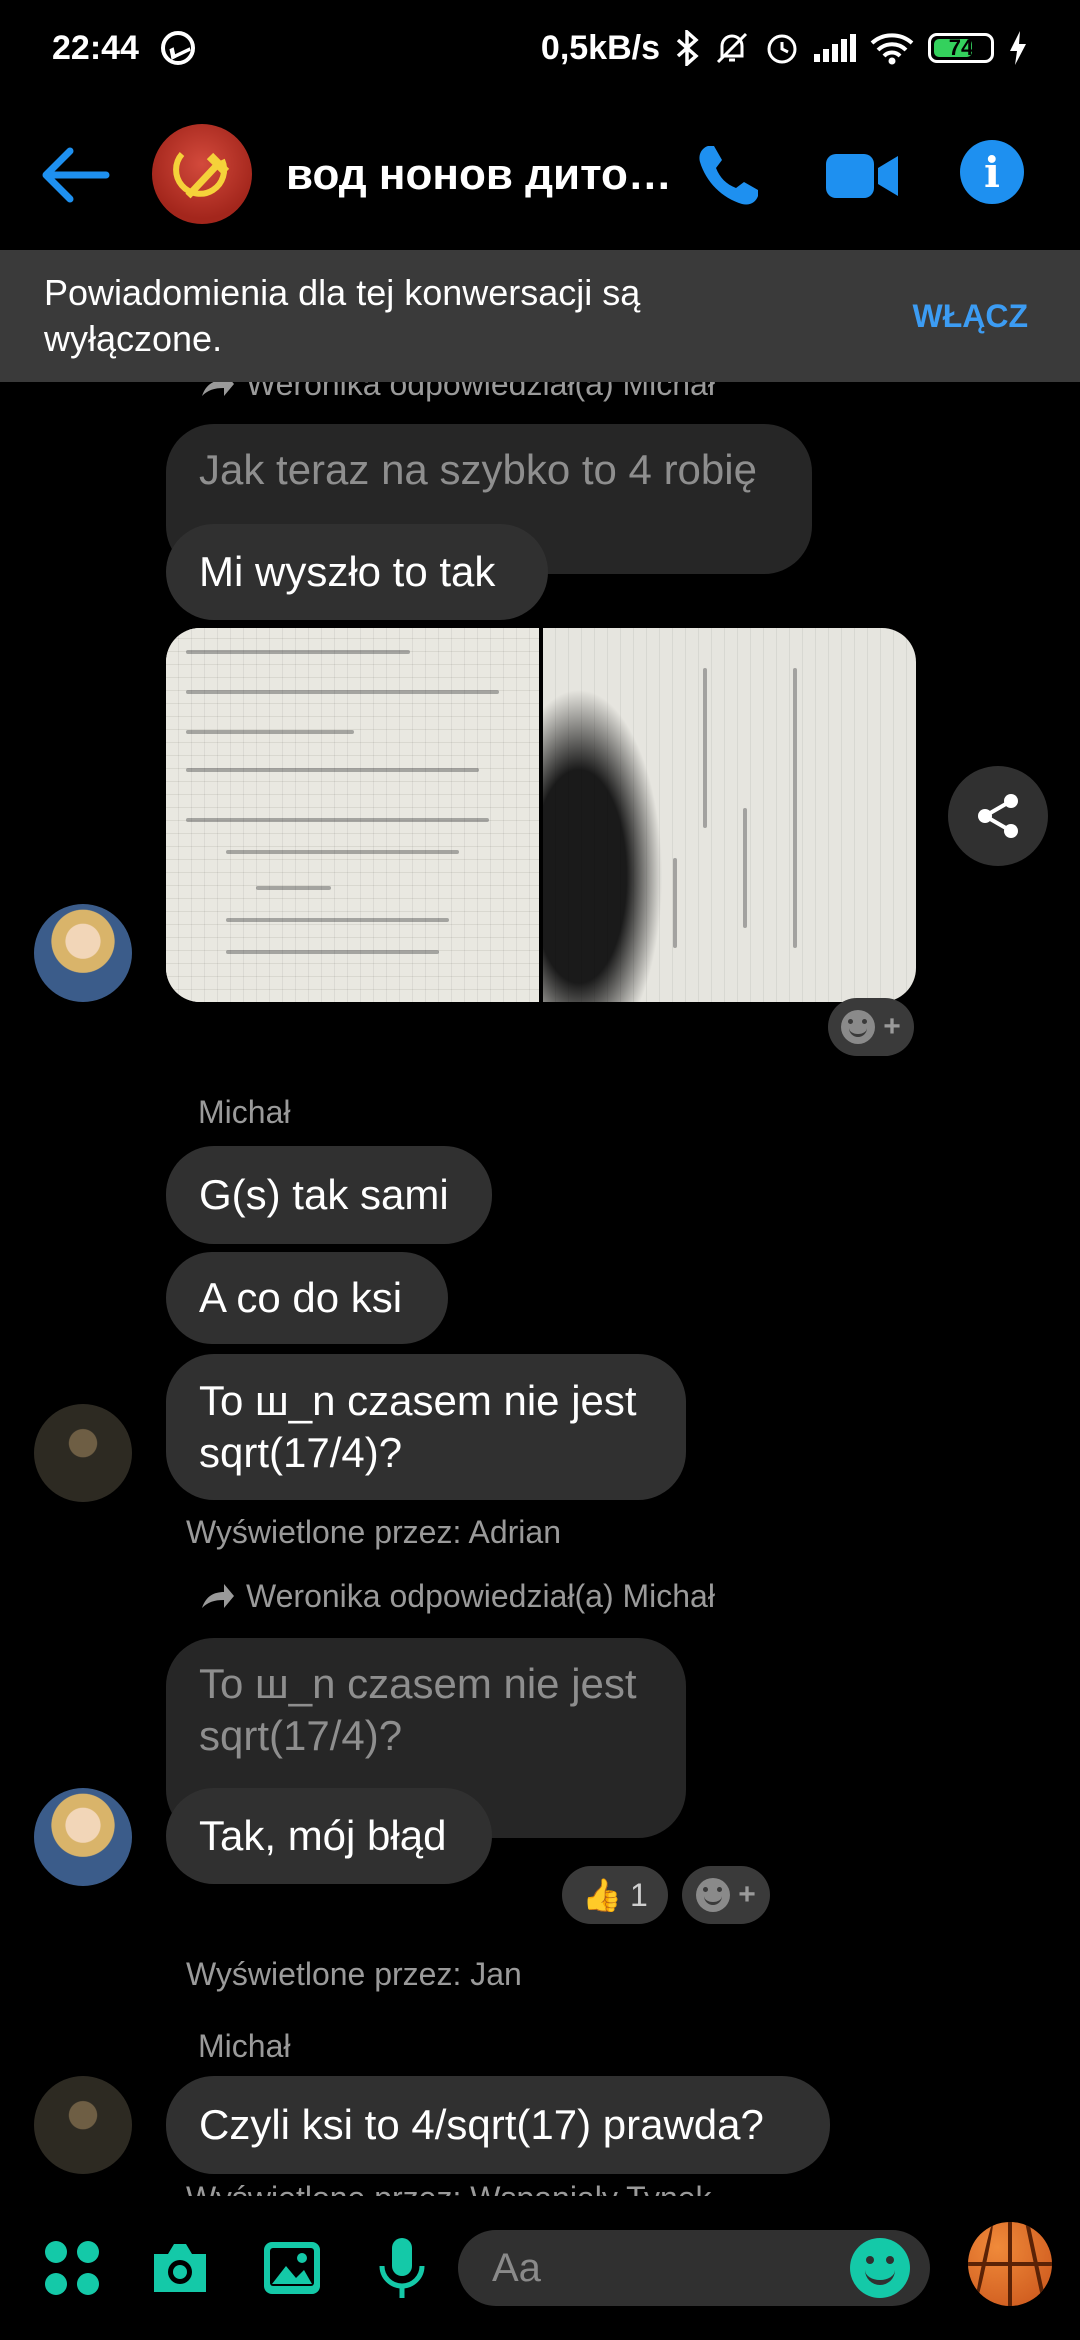  What do you see at coordinates (862, 176) in the screenshot?
I see `video-camera-icon` at bounding box center [862, 176].